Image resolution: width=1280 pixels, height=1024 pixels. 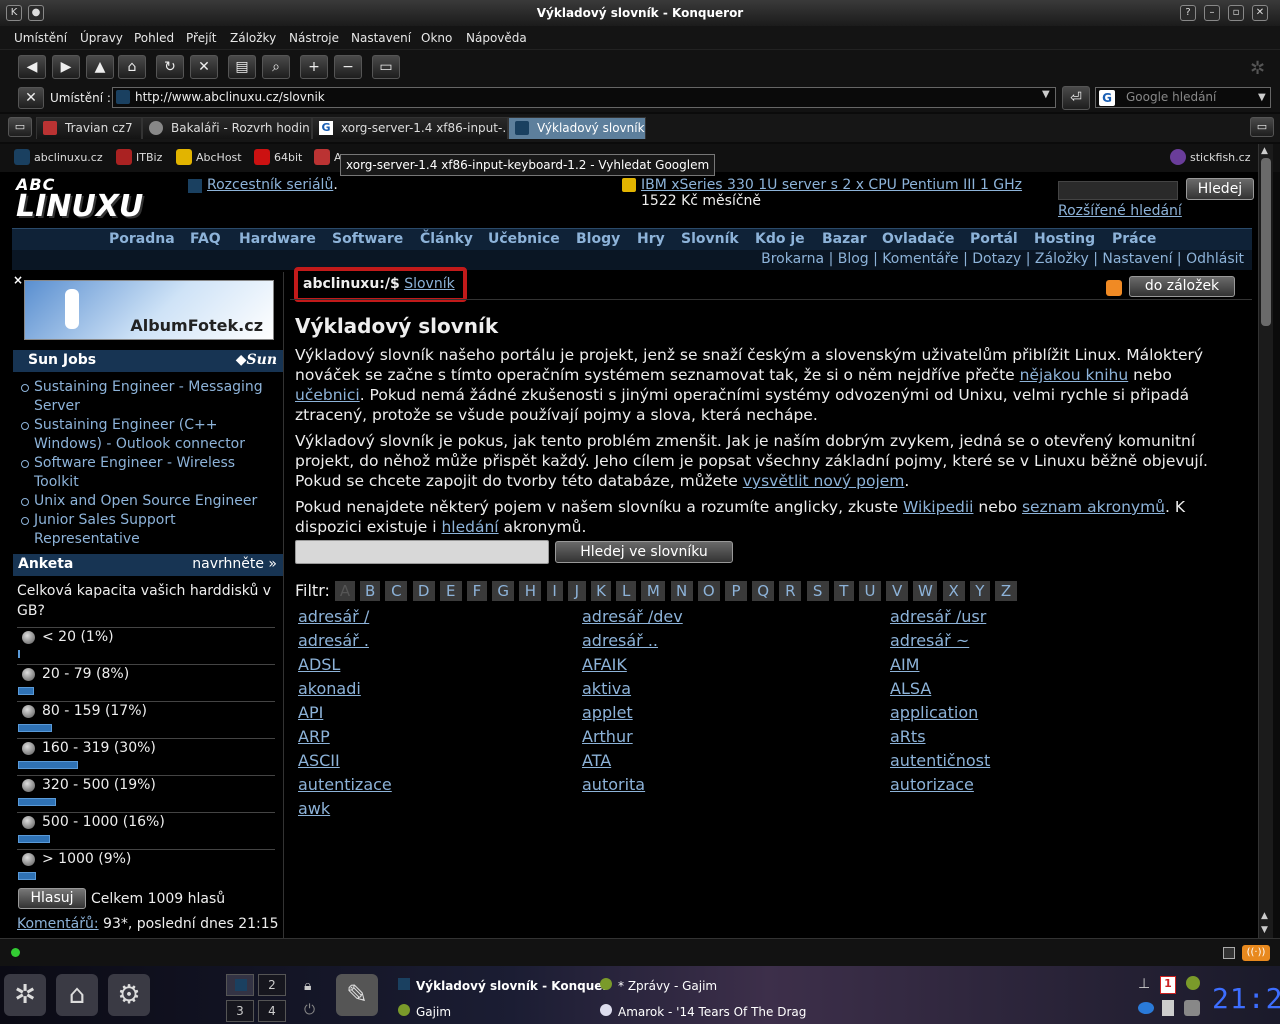 What do you see at coordinates (242, 67) in the screenshot?
I see `print-icon: ▤` at bounding box center [242, 67].